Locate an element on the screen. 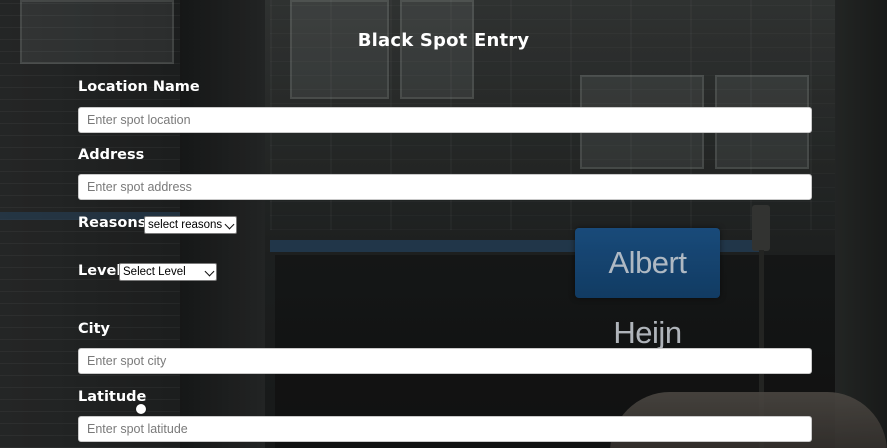 Image resolution: width=887 pixels, height=448 pixels. level-select: Select Level is located at coordinates (168, 272).